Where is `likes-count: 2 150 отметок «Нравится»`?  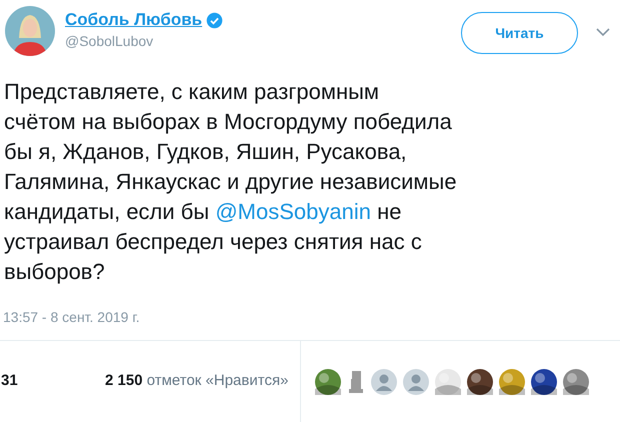
likes-count: 2 150 отметок «Нравится» is located at coordinates (196, 381).